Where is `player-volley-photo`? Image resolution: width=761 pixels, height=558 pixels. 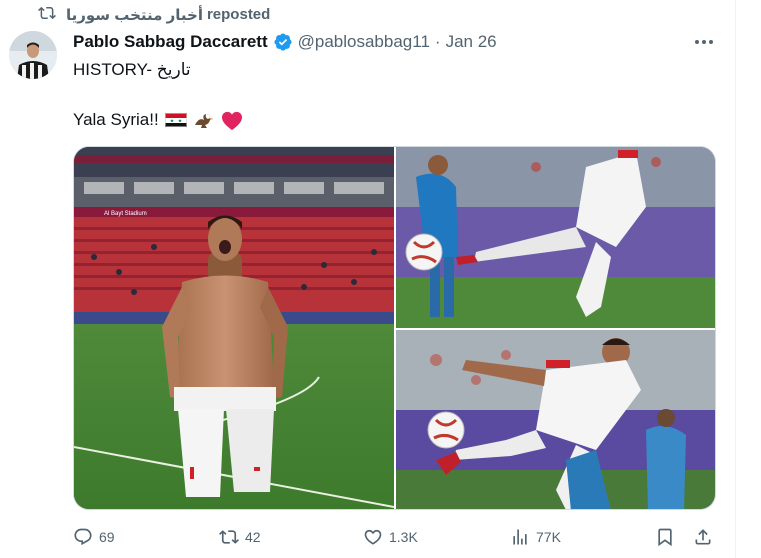
player-volley-photo is located at coordinates (555, 419).